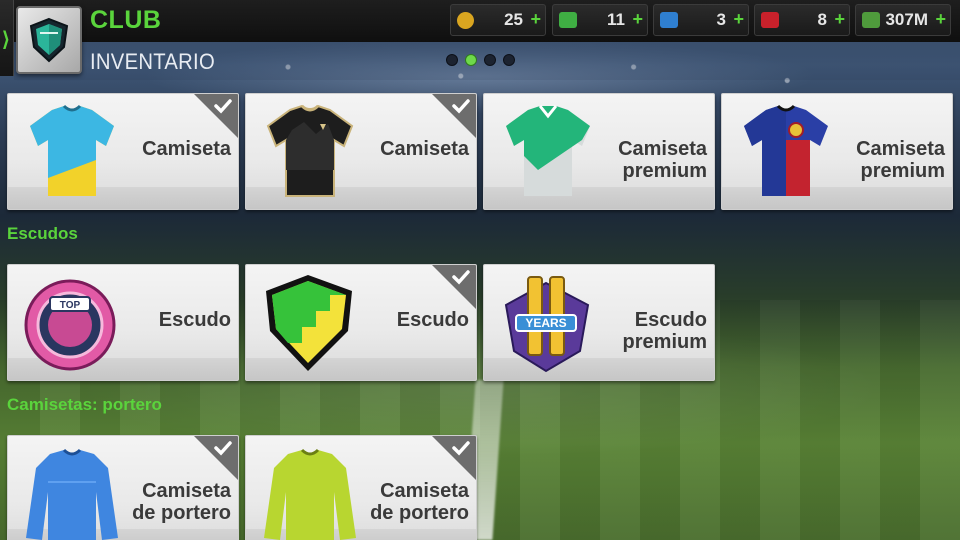  Describe the element at coordinates (471, 60) in the screenshot. I see `page-dot-active` at that location.